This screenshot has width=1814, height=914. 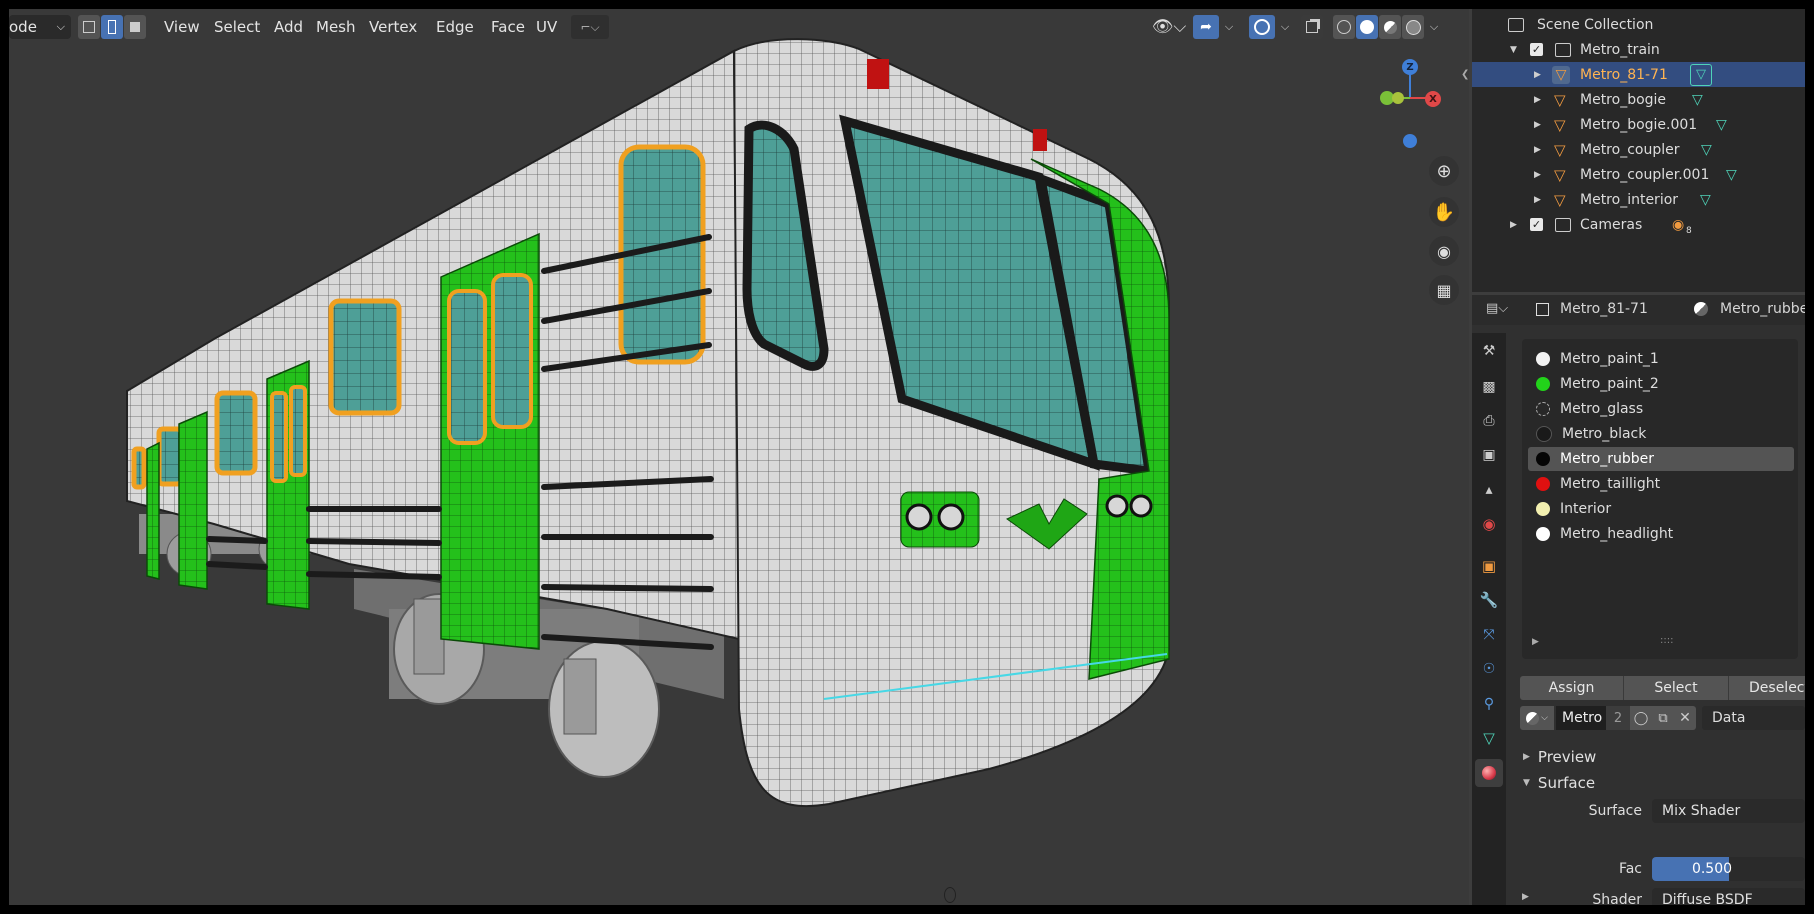 I want to click on outliner-item-metro-interior: ▶ ▽ Metro_interior ▽, so click(x=1638, y=199).